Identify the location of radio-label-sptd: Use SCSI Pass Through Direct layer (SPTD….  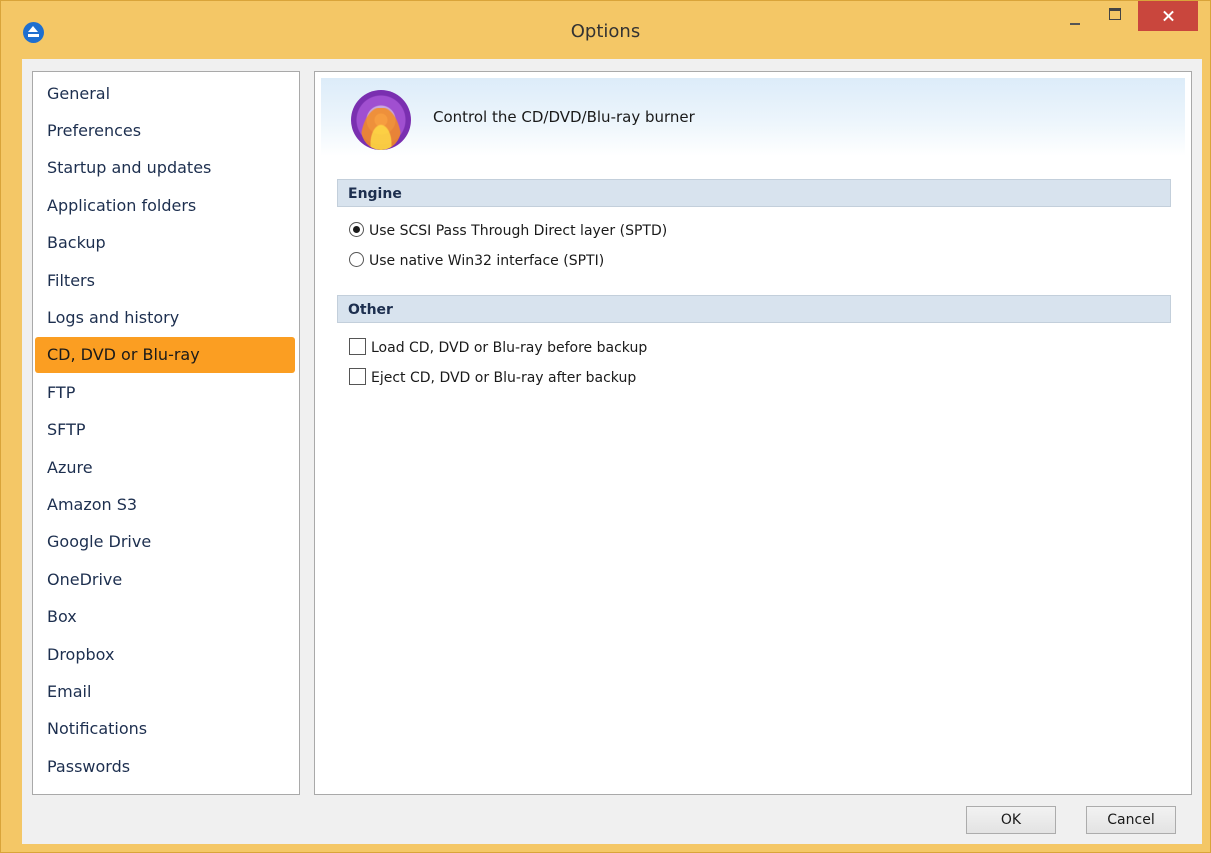
(518, 231).